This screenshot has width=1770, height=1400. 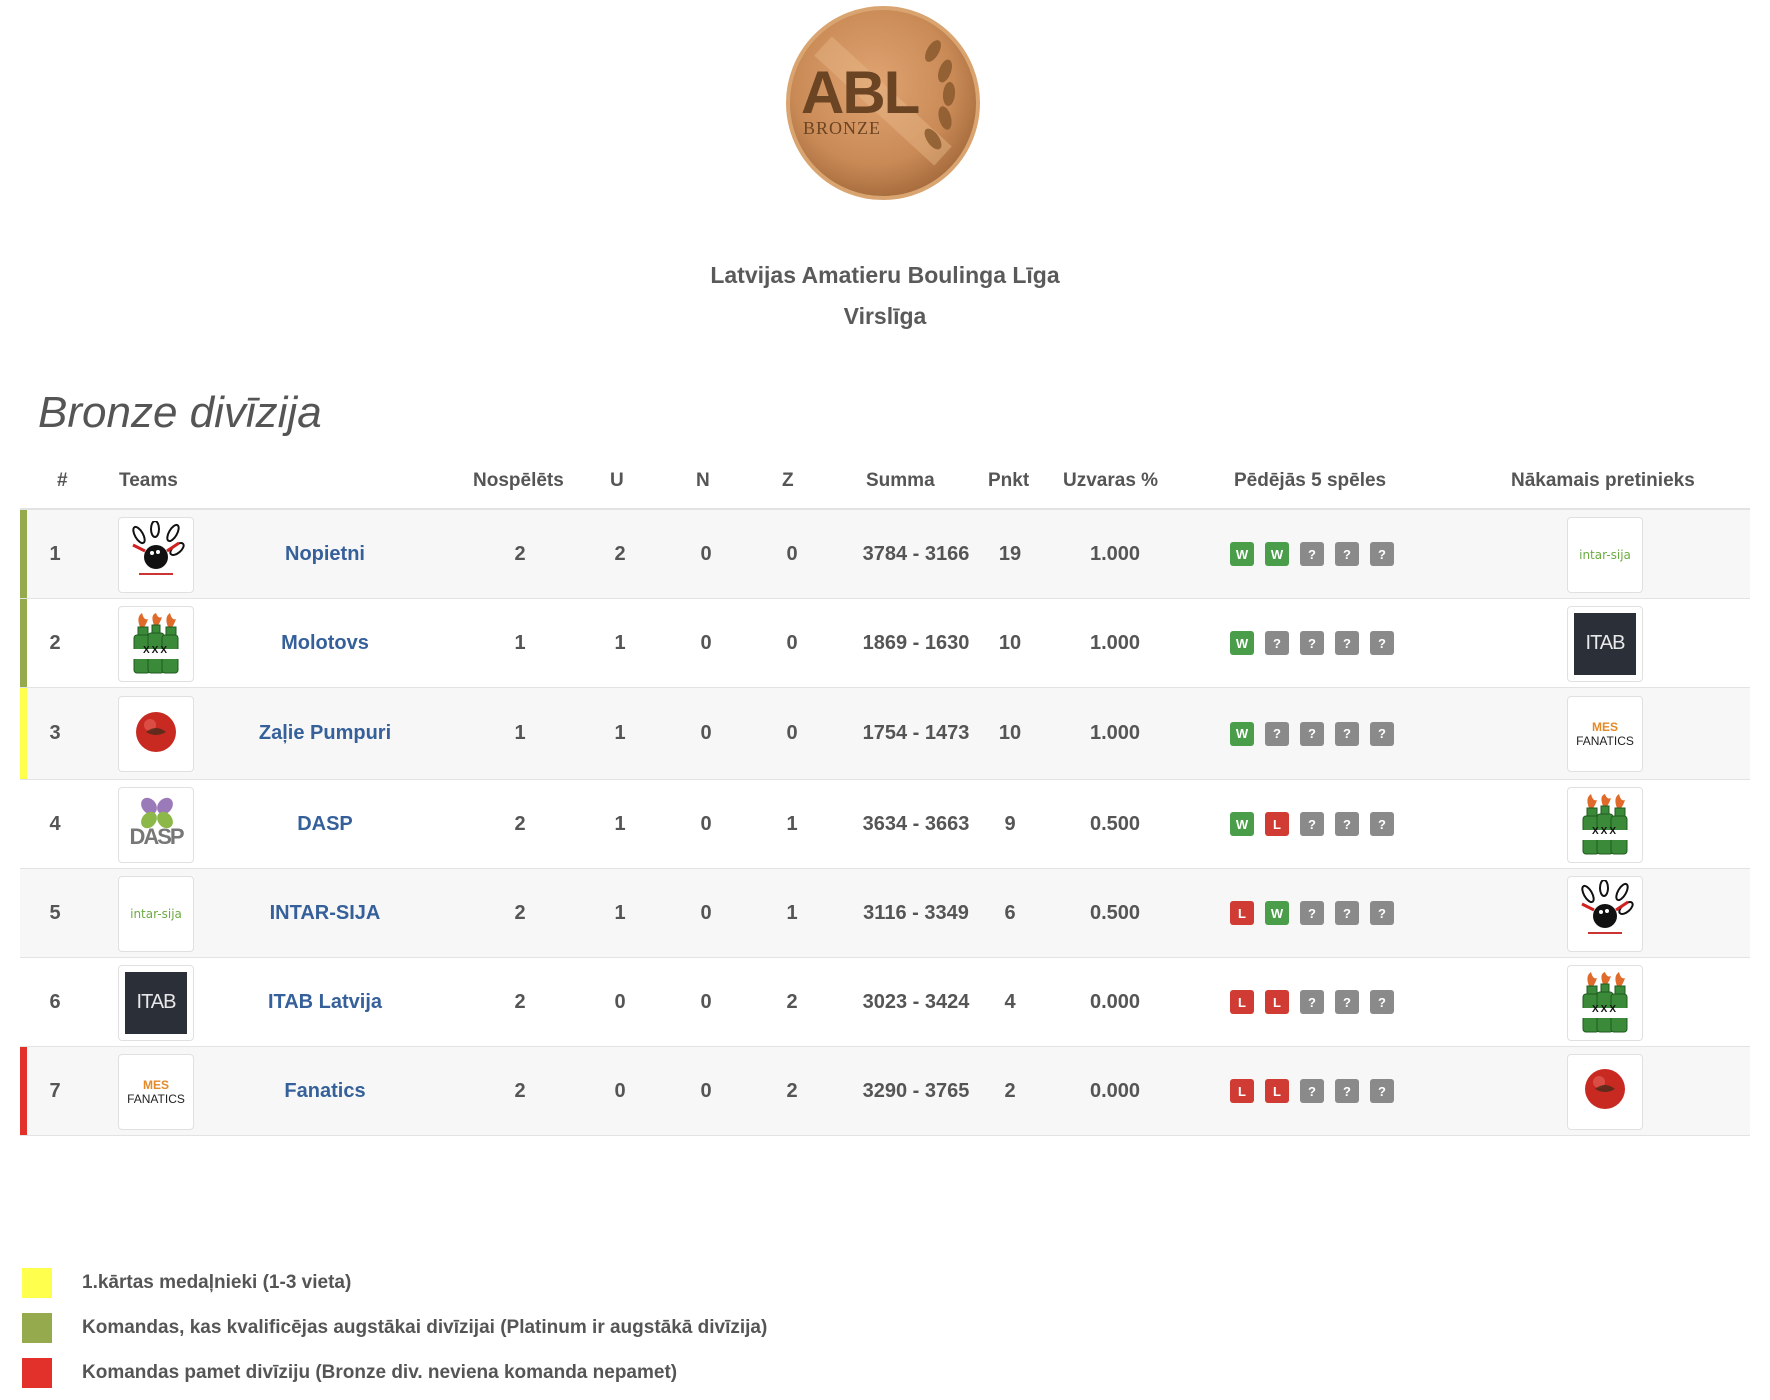 What do you see at coordinates (1010, 553) in the screenshot?
I see `row-points: 19` at bounding box center [1010, 553].